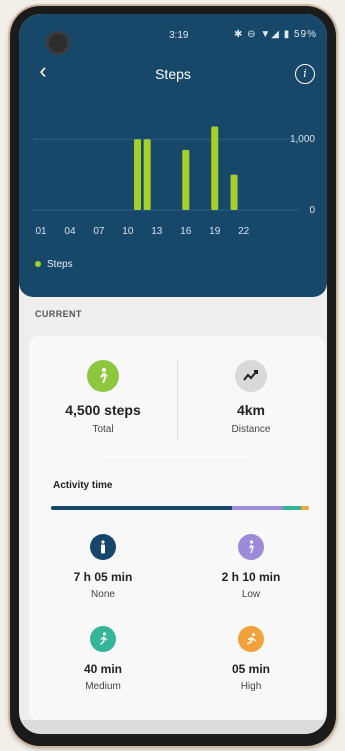 The image size is (345, 751). What do you see at coordinates (305, 508) in the screenshot?
I see `activity-segment-high` at bounding box center [305, 508].